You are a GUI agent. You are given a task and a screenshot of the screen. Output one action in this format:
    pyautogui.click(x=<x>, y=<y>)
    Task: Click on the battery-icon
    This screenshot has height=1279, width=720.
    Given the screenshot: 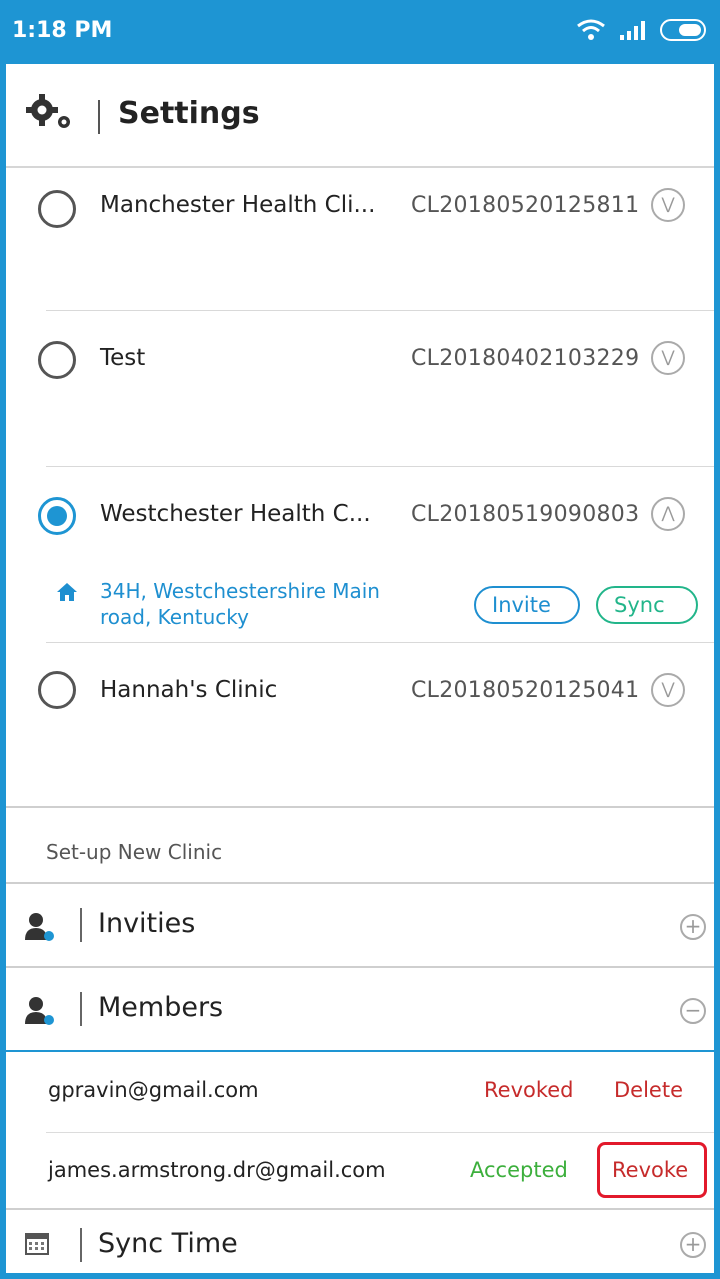 What is the action you would take?
    pyautogui.click(x=683, y=30)
    